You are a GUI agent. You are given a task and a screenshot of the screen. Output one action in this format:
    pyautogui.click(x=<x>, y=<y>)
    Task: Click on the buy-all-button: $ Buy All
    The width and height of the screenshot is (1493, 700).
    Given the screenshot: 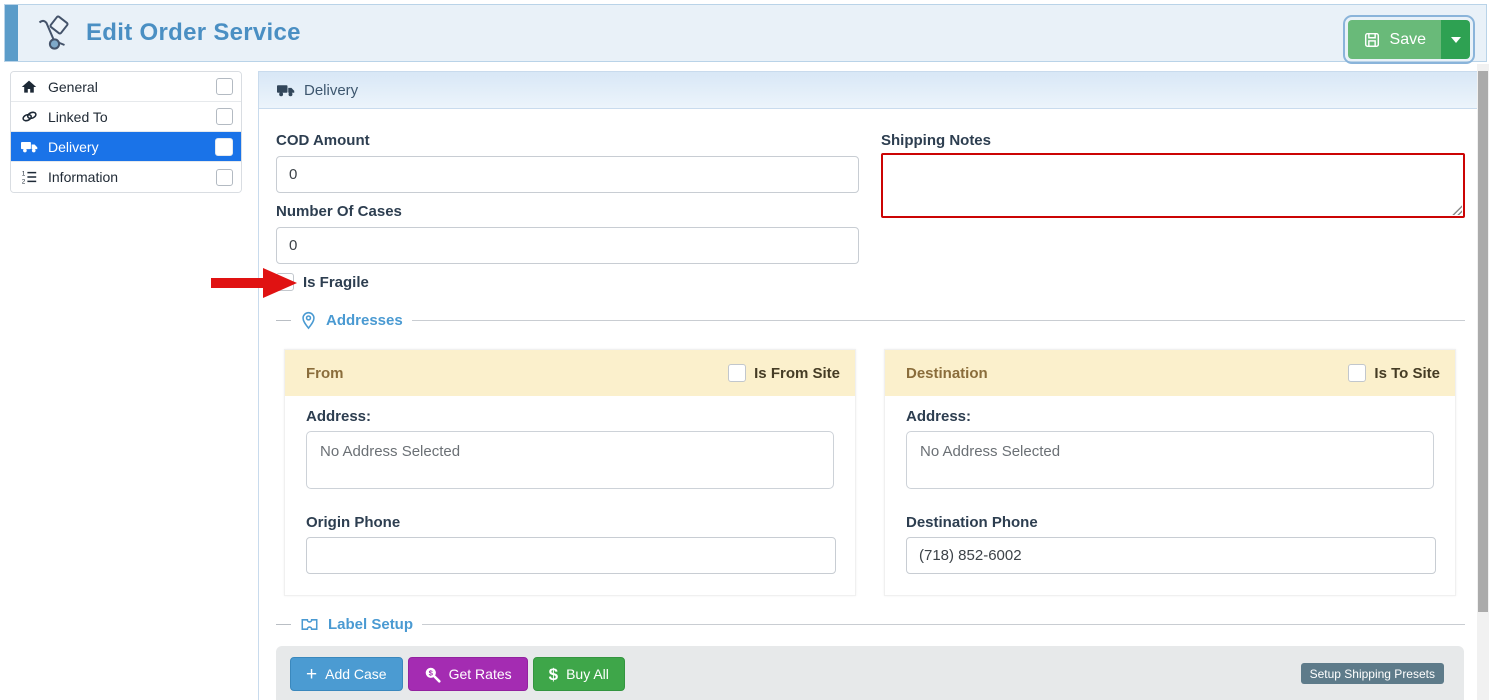 What is the action you would take?
    pyautogui.click(x=578, y=674)
    